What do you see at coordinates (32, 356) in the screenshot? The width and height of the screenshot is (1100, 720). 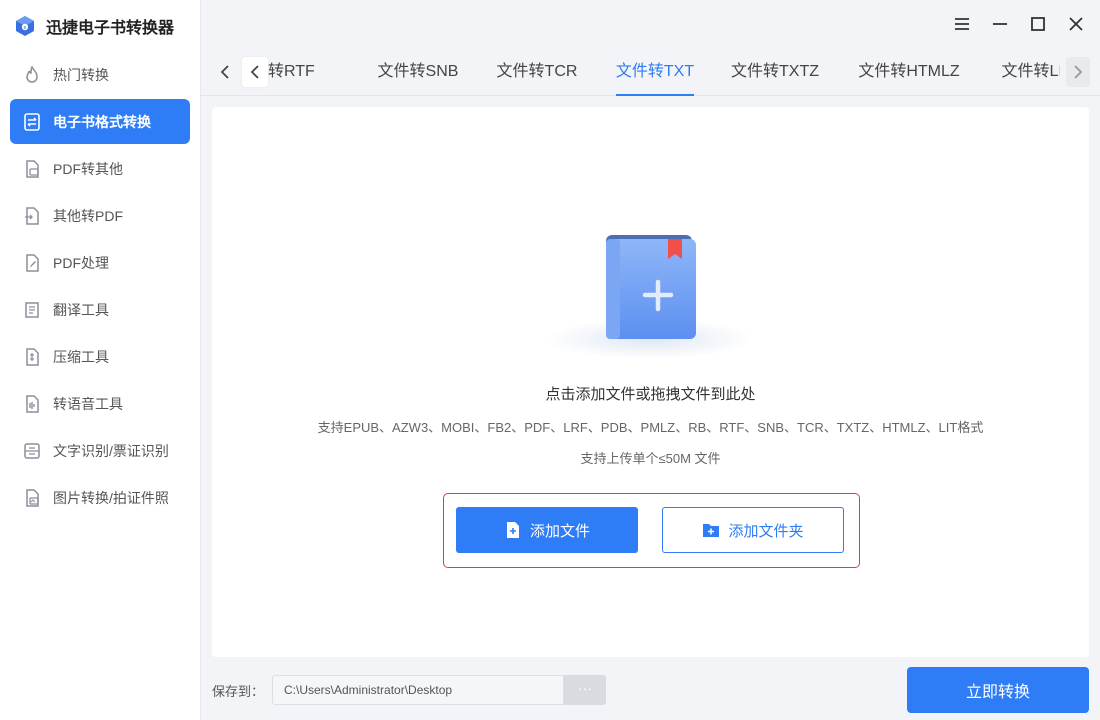 I see `compress-icon` at bounding box center [32, 356].